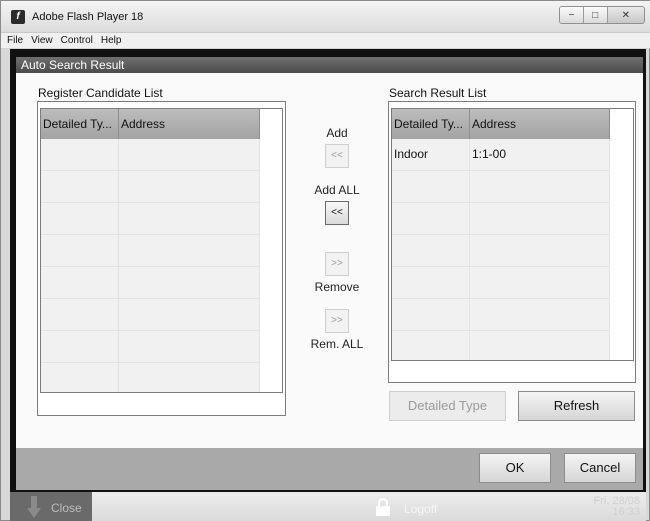 Image resolution: width=650 pixels, height=521 pixels. I want to click on cell-detailed-type: Indoor, so click(431, 155).